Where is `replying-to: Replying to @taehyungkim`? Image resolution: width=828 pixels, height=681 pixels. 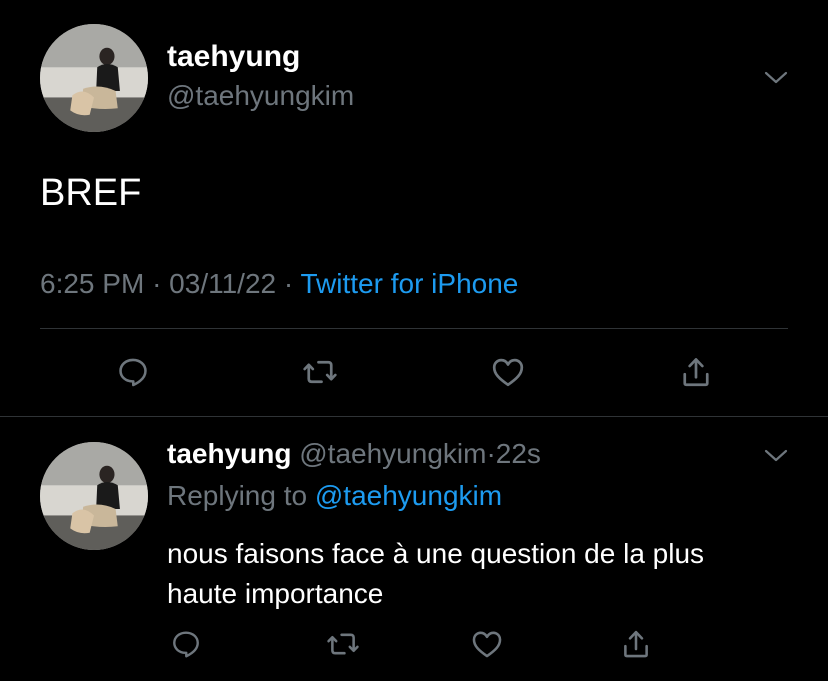 replying-to: Replying to @taehyungkim is located at coordinates (334, 496).